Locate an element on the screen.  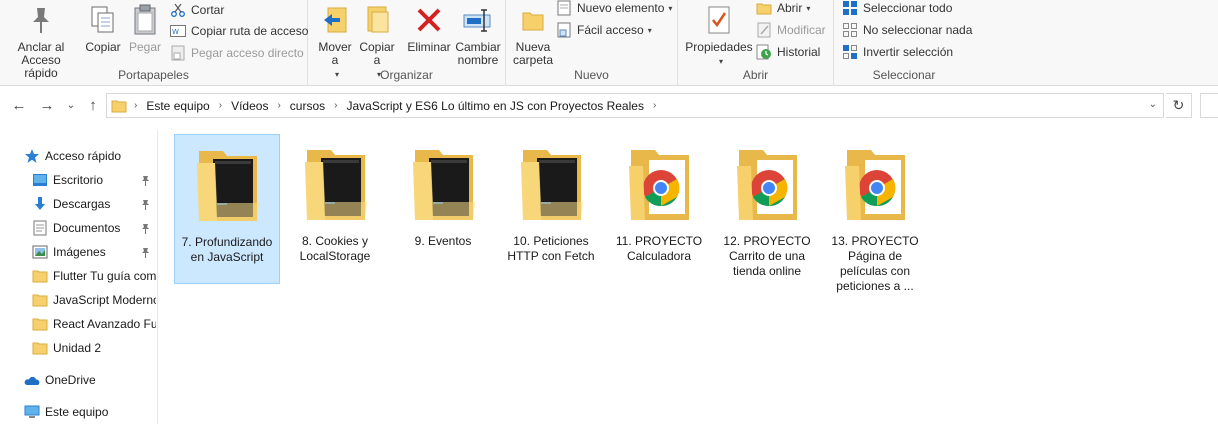
folder-item: 10. Peticiones HTTP con Fetch is located at coordinates (551, 209).